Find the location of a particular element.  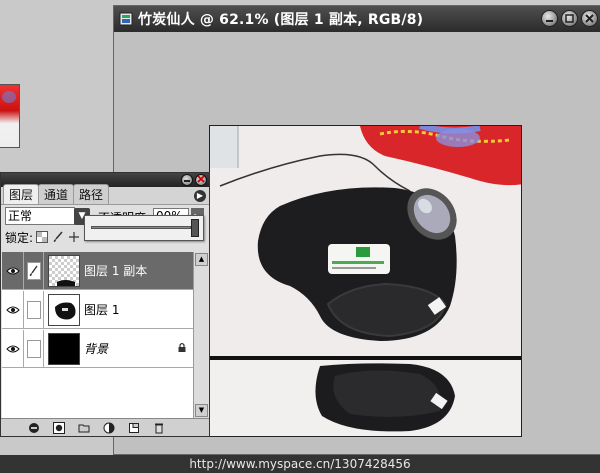

move-icon is located at coordinates (74, 237).